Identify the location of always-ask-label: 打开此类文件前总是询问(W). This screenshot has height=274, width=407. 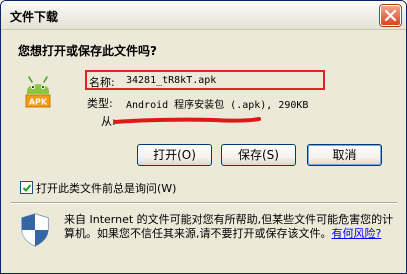
(106, 188).